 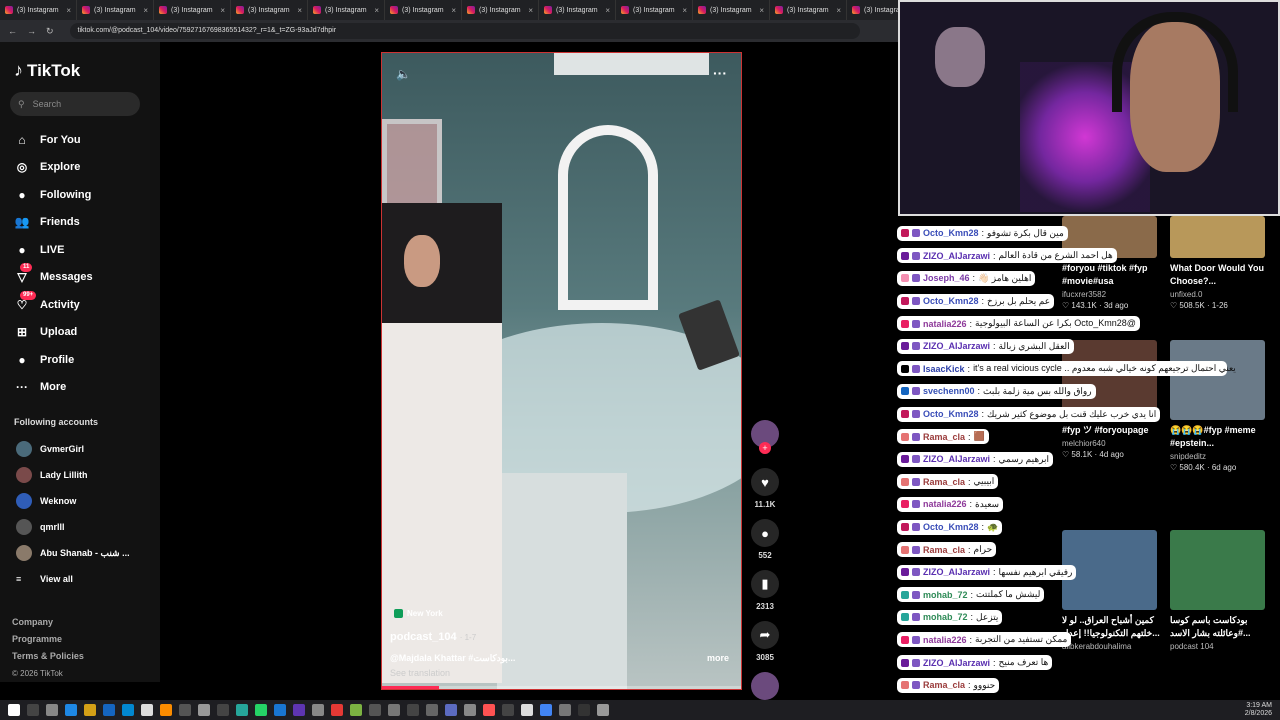 What do you see at coordinates (128, 710) in the screenshot?
I see `outlook-icon` at bounding box center [128, 710].